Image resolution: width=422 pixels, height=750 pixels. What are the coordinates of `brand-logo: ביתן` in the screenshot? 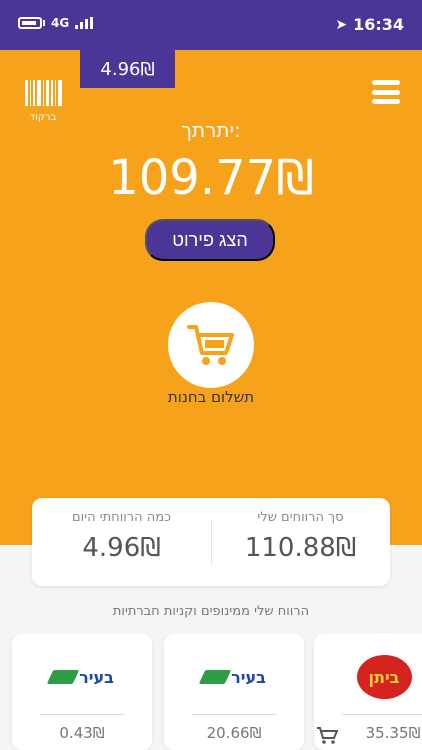 It's located at (368, 677).